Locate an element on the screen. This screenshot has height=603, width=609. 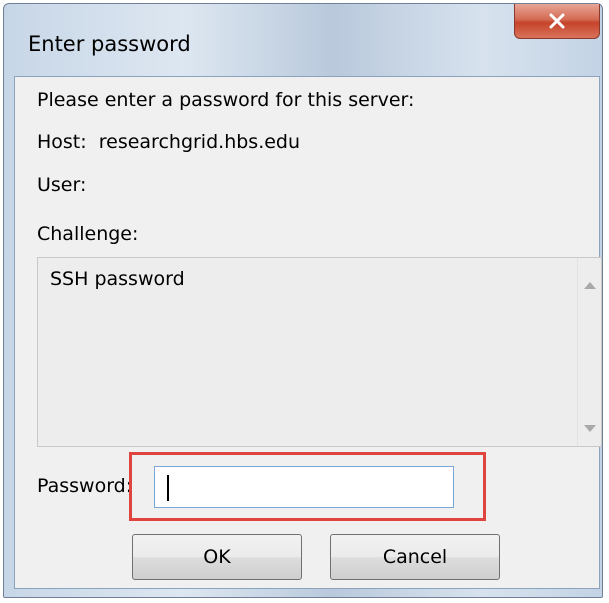
password-label: Password: is located at coordinates (85, 486).